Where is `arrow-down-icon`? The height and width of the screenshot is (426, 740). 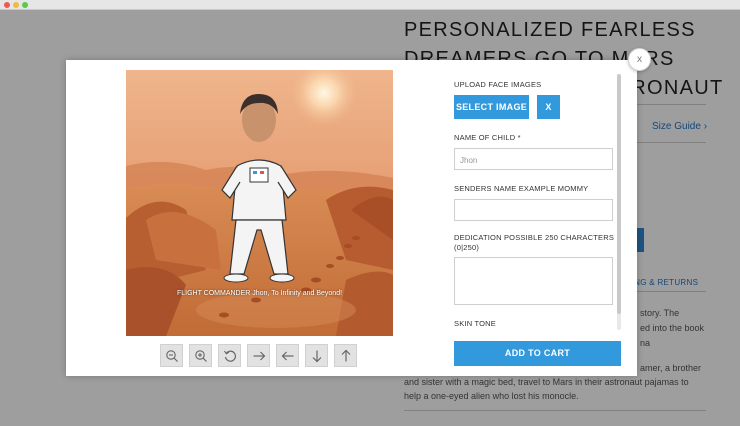 arrow-down-icon is located at coordinates (316, 356).